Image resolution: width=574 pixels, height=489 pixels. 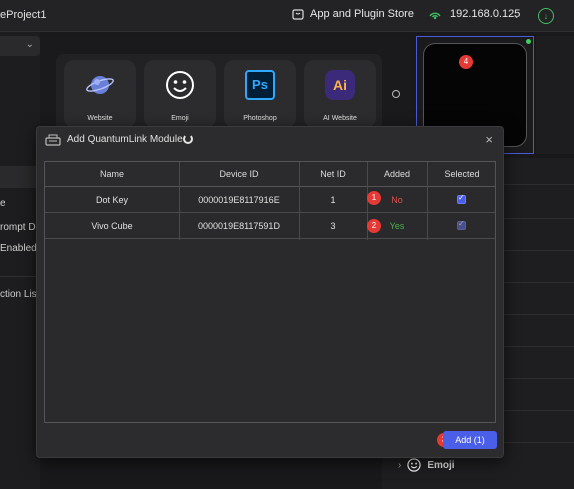 I want to click on add-button: Add (1), so click(x=470, y=440).